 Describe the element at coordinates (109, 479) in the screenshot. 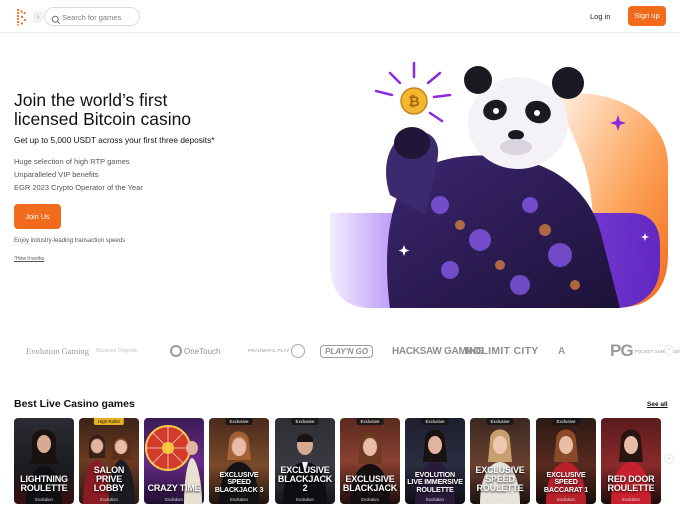

I see `game-title: SALON PRIVE LOBBY` at that location.